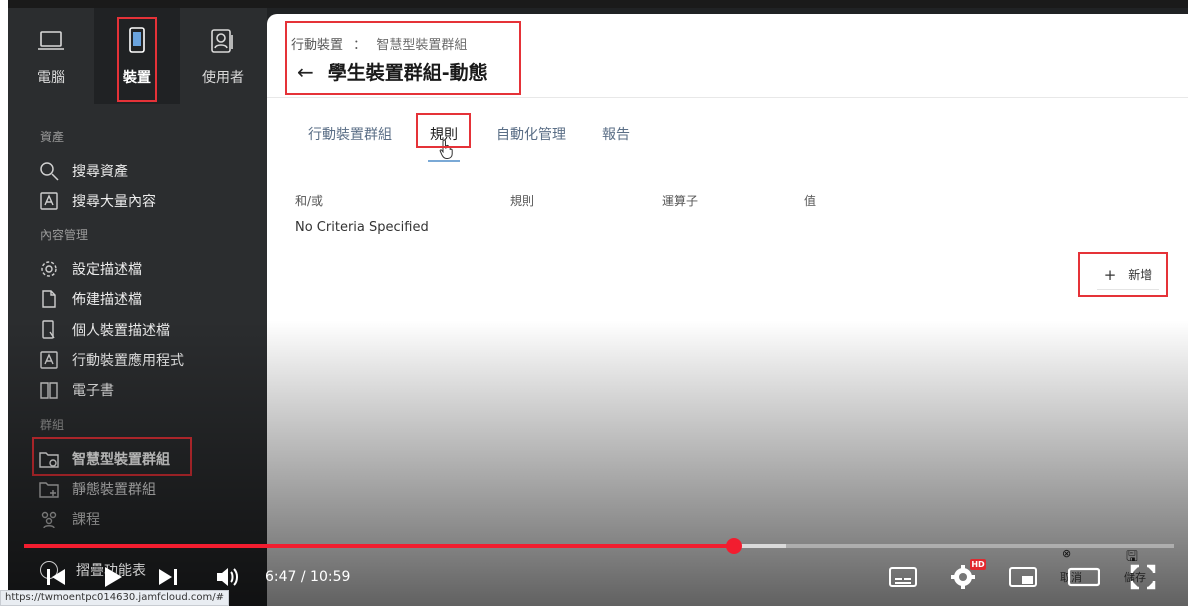 The width and height of the screenshot is (1188, 606). What do you see at coordinates (446, 149) in the screenshot?
I see `hand-cursor-icon` at bounding box center [446, 149].